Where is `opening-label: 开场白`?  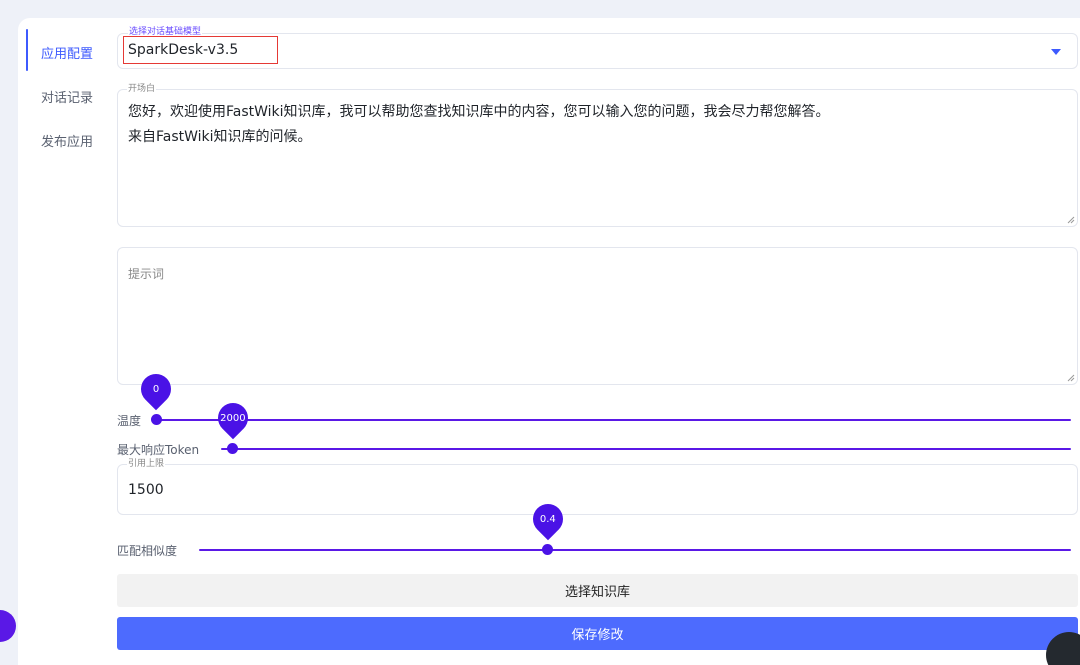
opening-label: 开场白 is located at coordinates (142, 89).